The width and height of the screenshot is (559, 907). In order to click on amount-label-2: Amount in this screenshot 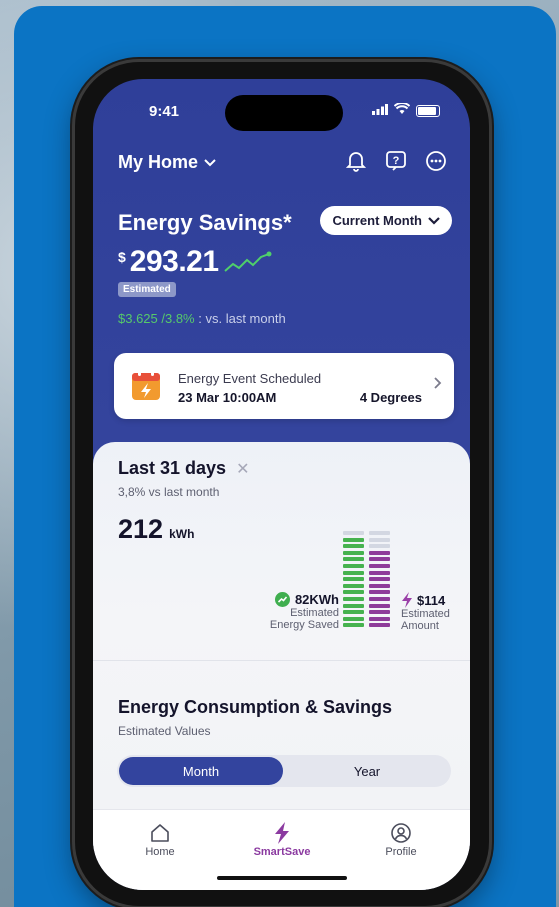, I will do `click(420, 626)`.